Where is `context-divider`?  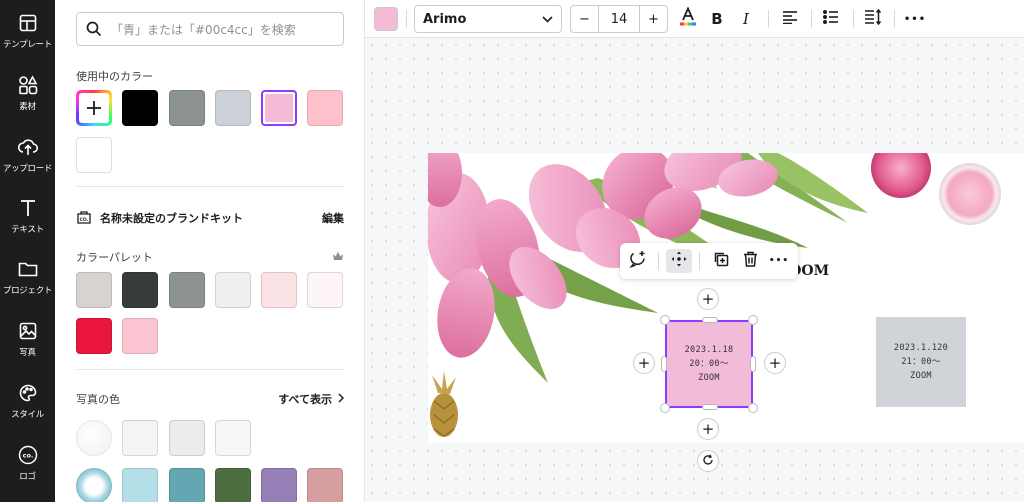
context-divider is located at coordinates (699, 261).